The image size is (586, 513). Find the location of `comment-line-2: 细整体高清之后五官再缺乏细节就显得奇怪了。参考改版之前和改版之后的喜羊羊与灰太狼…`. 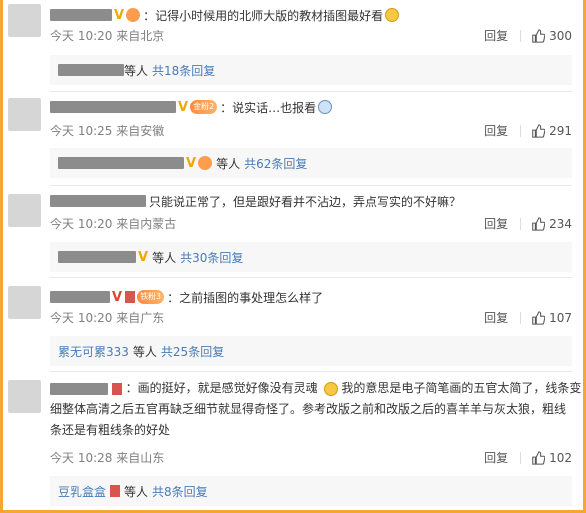

comment-line-2: 细整体高清之后五官再缺乏细节就显得奇怪了。参考改版之前和改版之后的喜羊羊与灰太狼… is located at coordinates (308, 409).